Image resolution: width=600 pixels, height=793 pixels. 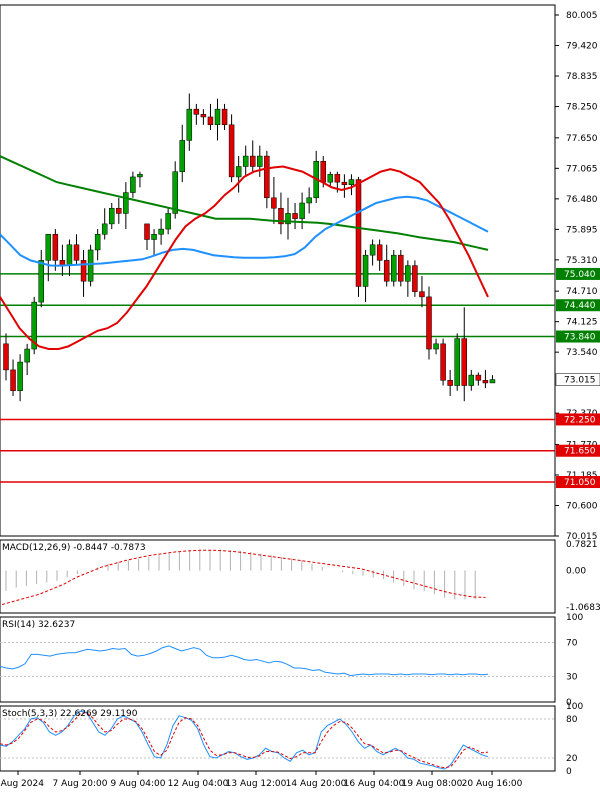 I want to click on price-y-tick-label: 75.310, so click(x=582, y=261).